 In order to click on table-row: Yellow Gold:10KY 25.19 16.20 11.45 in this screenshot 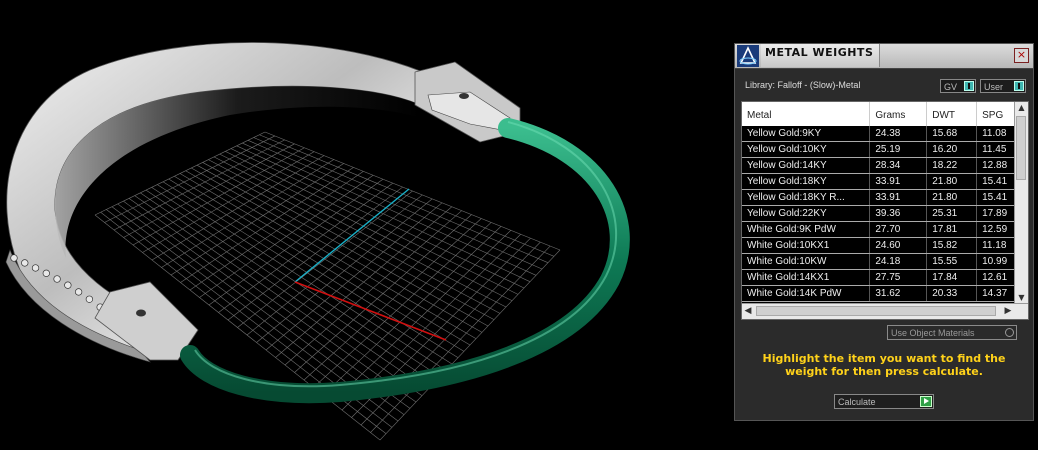, I will do `click(885, 149)`.